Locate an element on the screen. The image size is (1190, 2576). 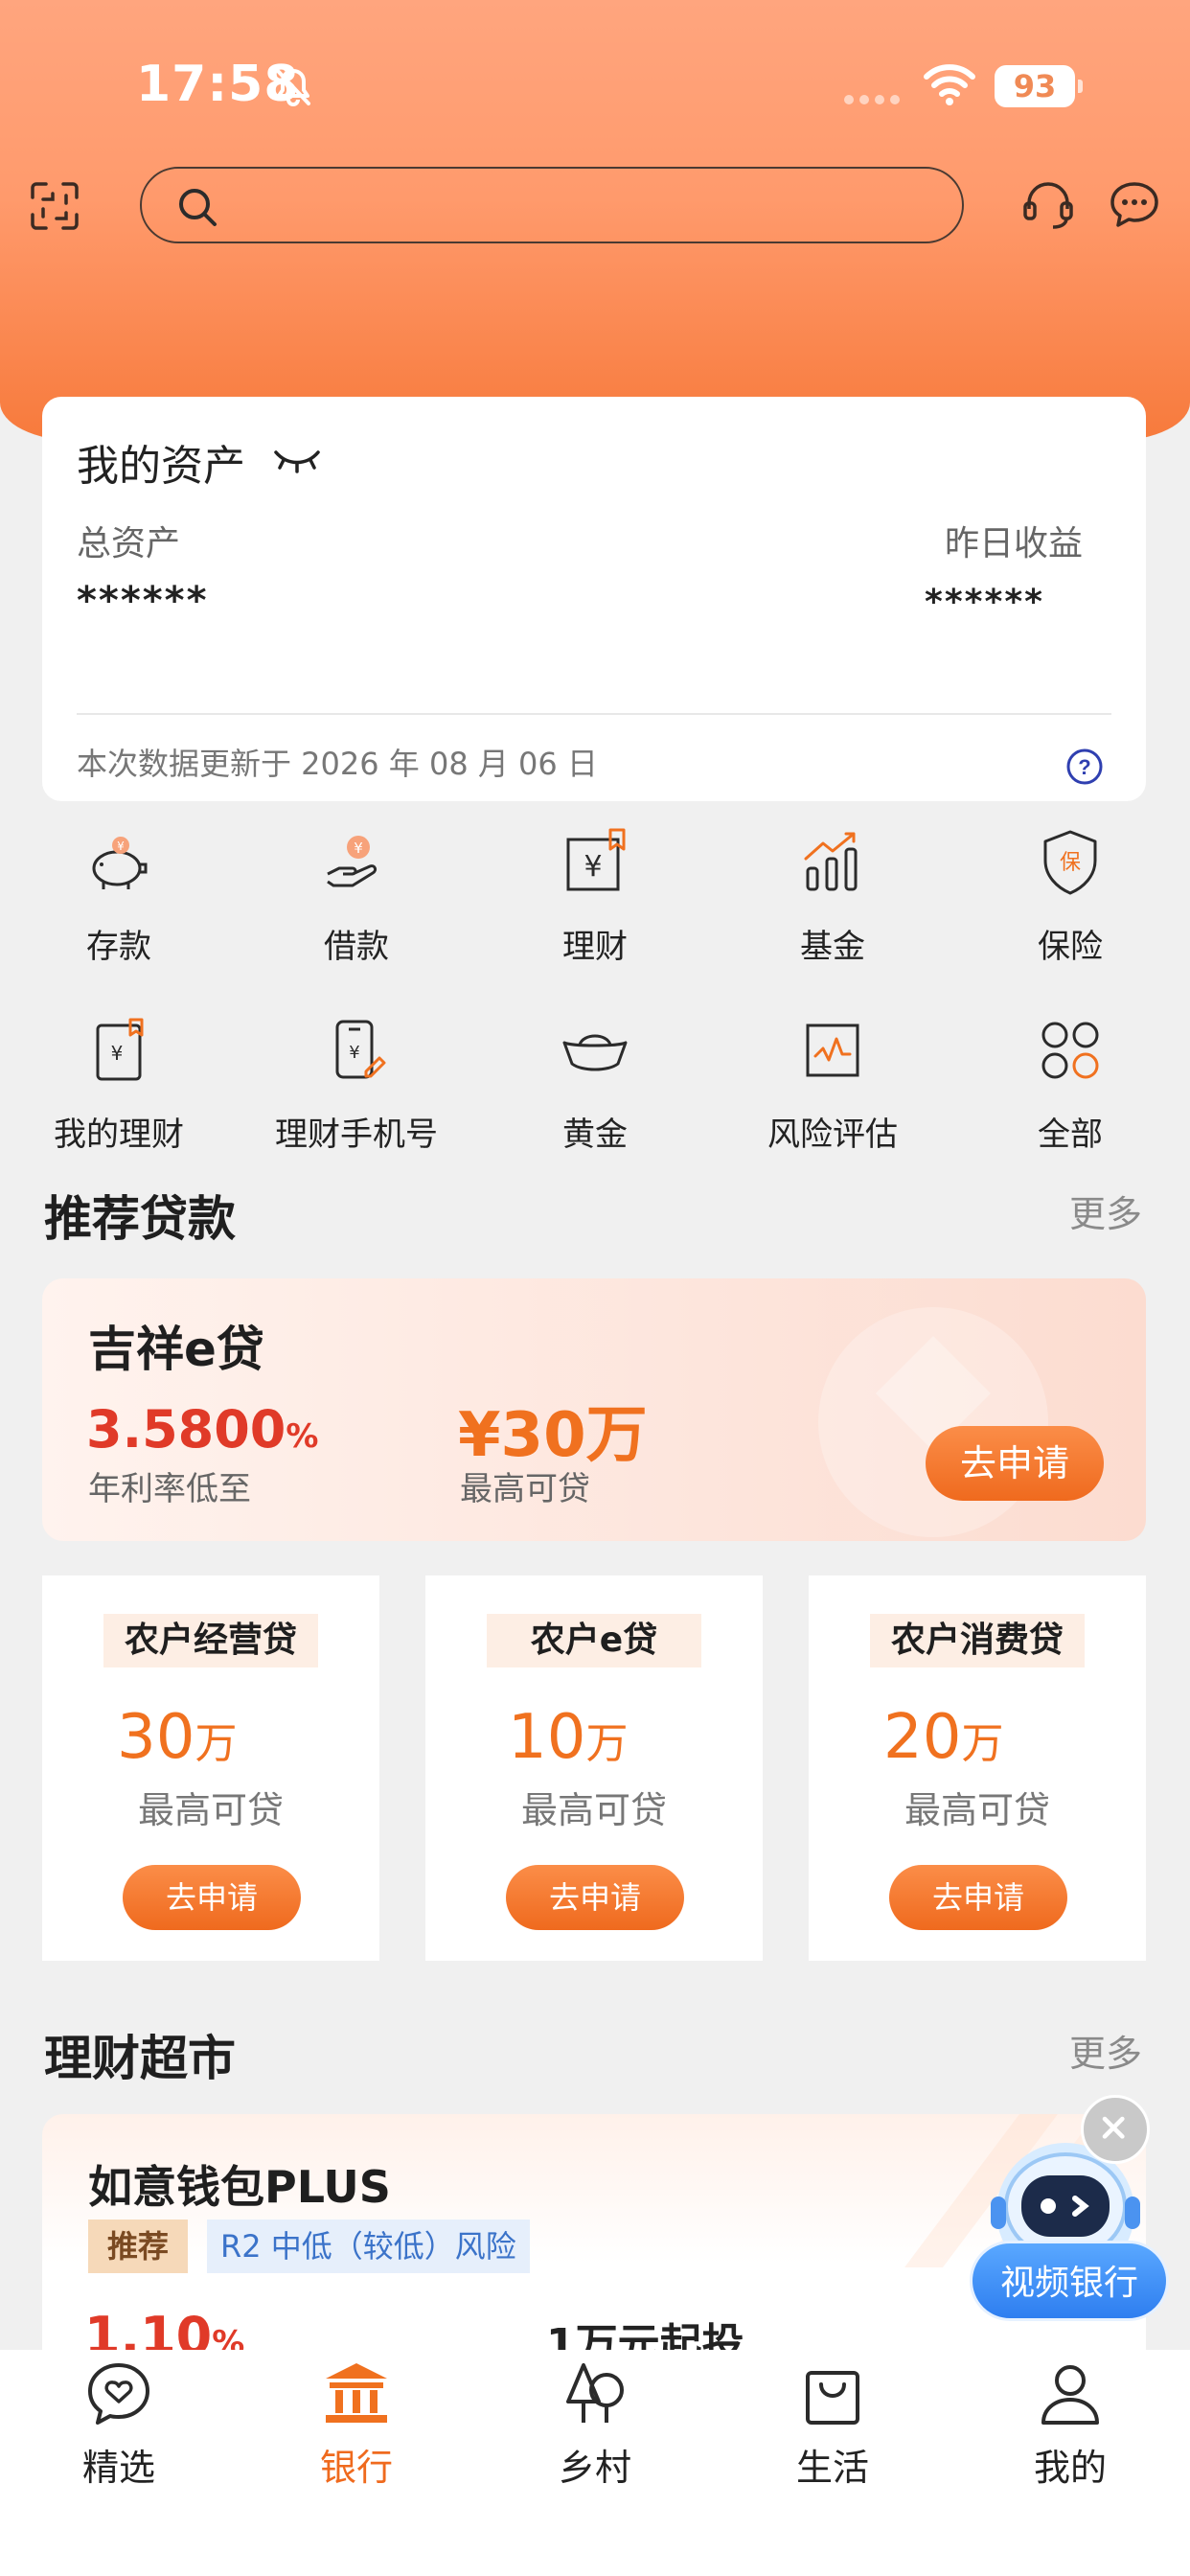
scan-icon is located at coordinates (55, 206).